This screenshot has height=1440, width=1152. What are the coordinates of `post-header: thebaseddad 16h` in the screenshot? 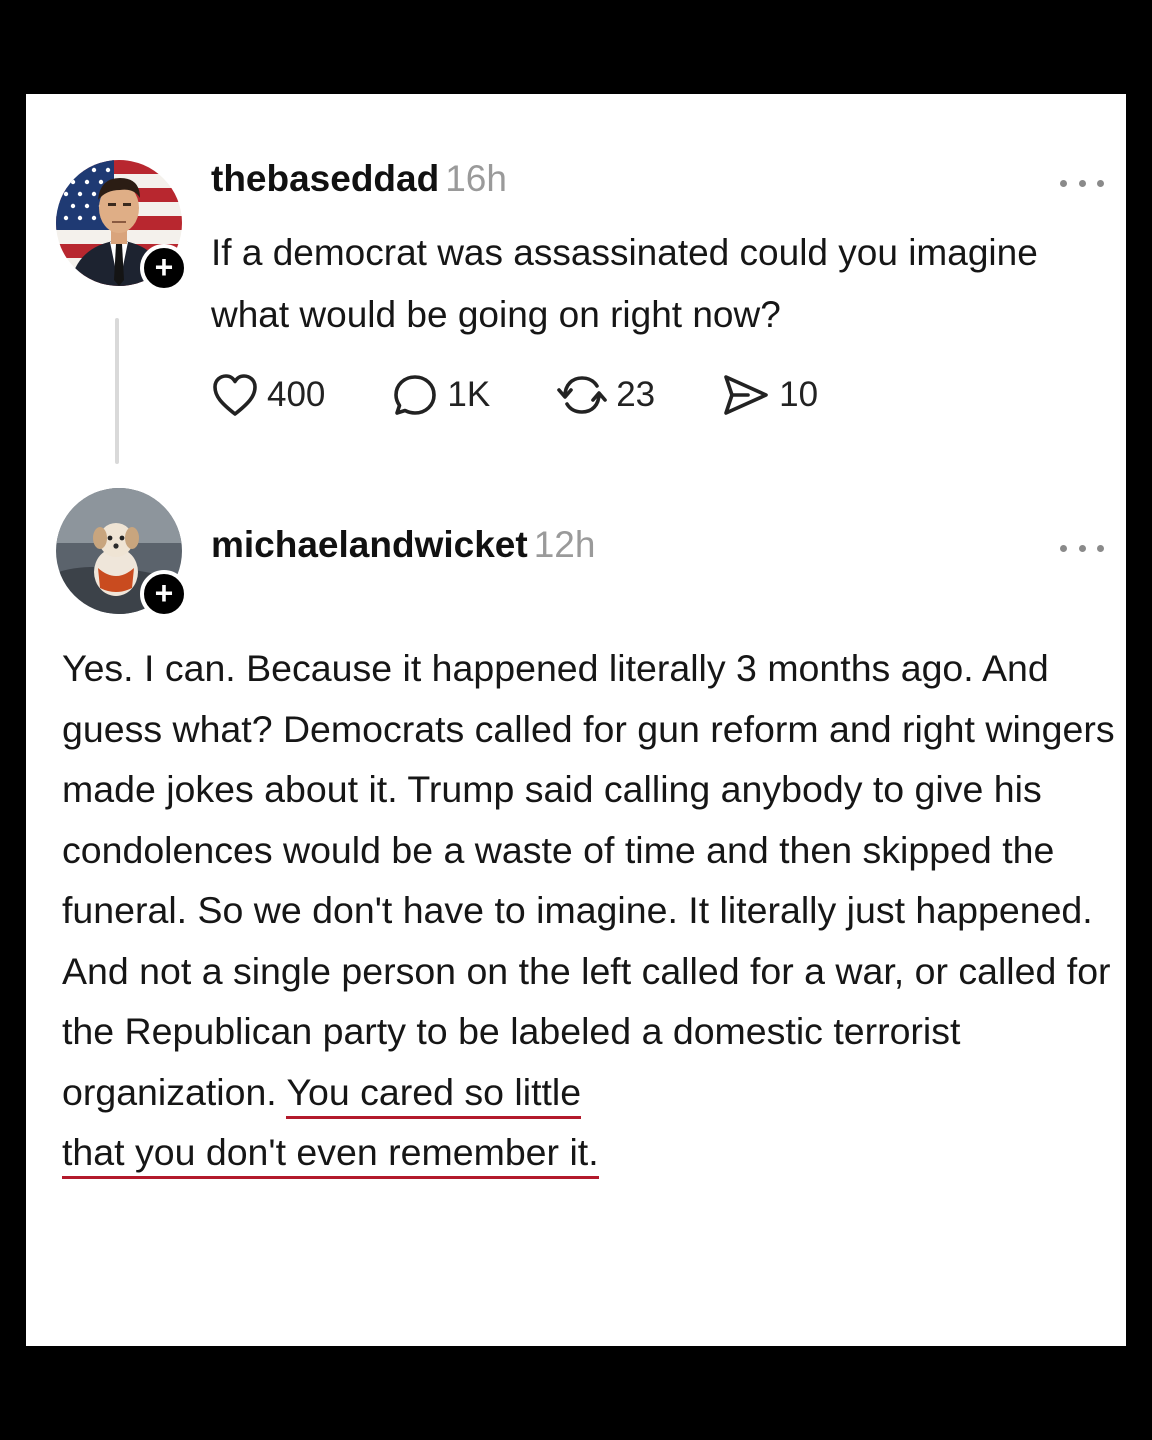 It's located at (359, 179).